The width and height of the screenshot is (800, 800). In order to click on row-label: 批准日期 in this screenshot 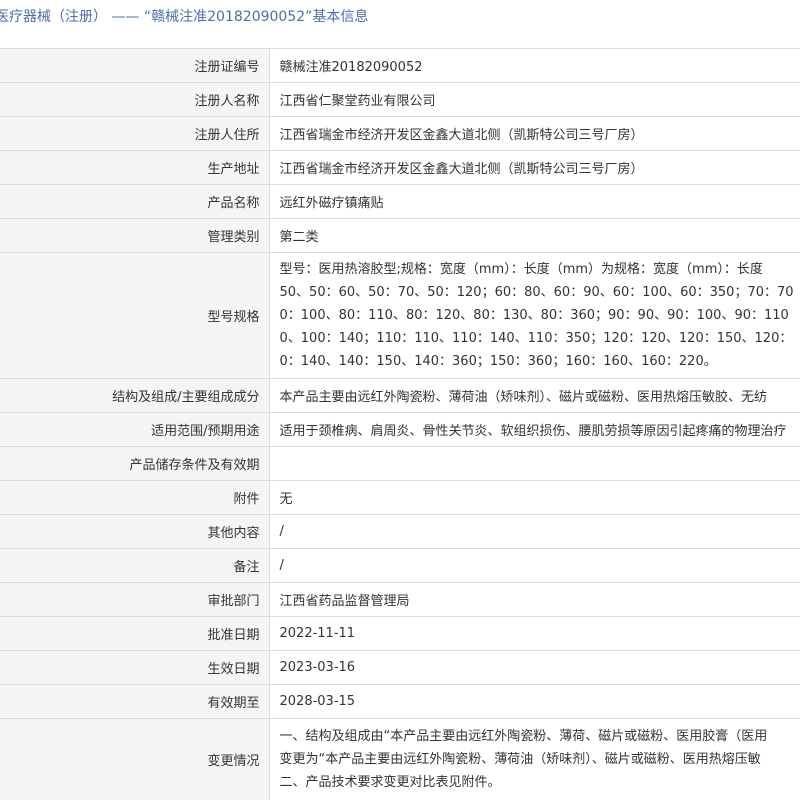, I will do `click(135, 633)`.